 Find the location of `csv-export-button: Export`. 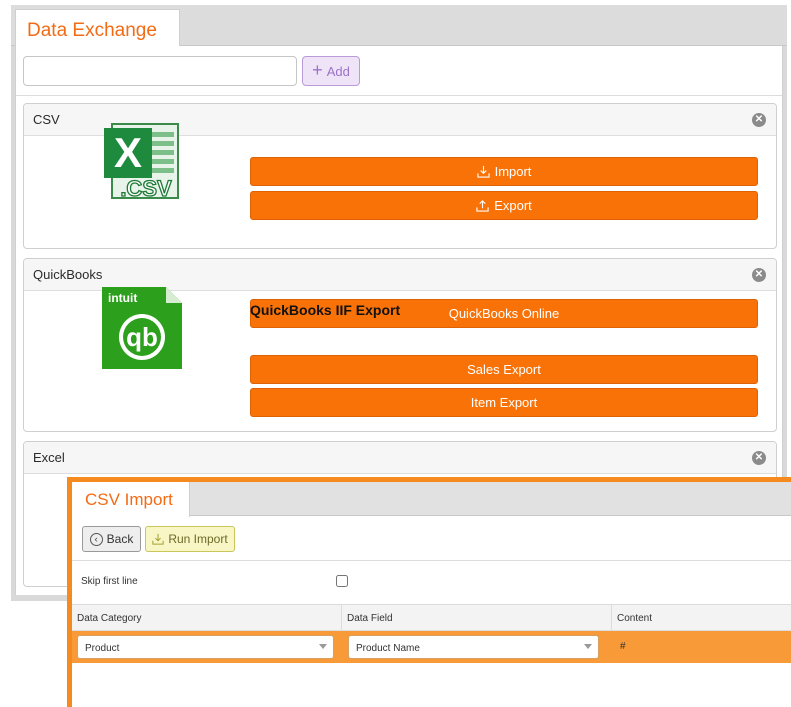

csv-export-button: Export is located at coordinates (504, 205).